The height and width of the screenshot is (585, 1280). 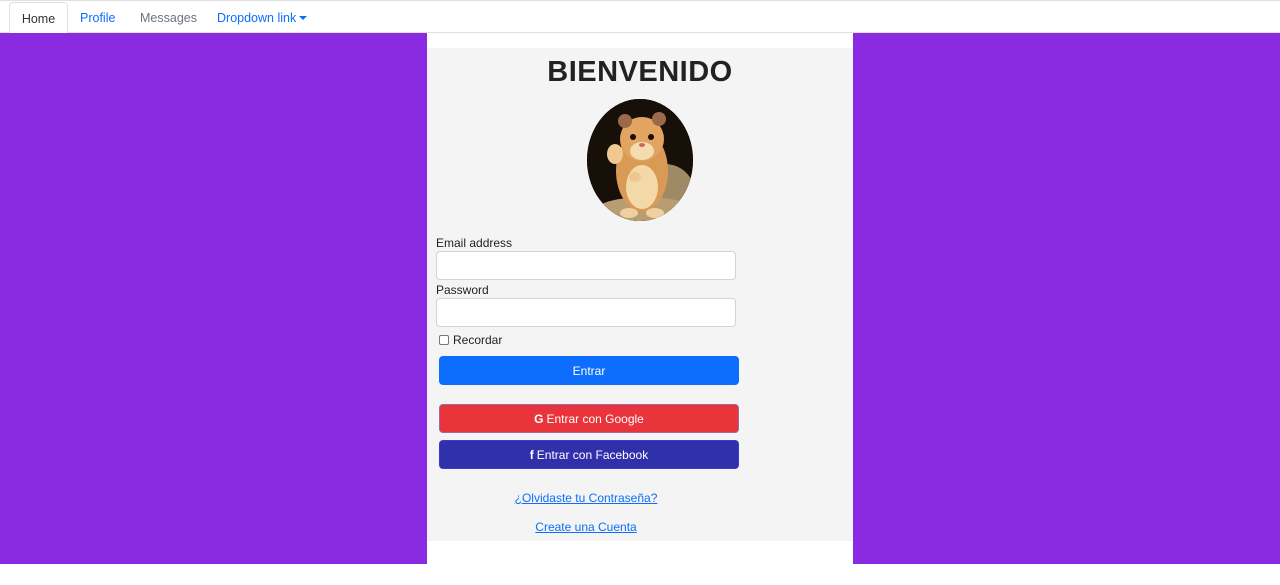 What do you see at coordinates (531, 455) in the screenshot?
I see `facebook-icon: f` at bounding box center [531, 455].